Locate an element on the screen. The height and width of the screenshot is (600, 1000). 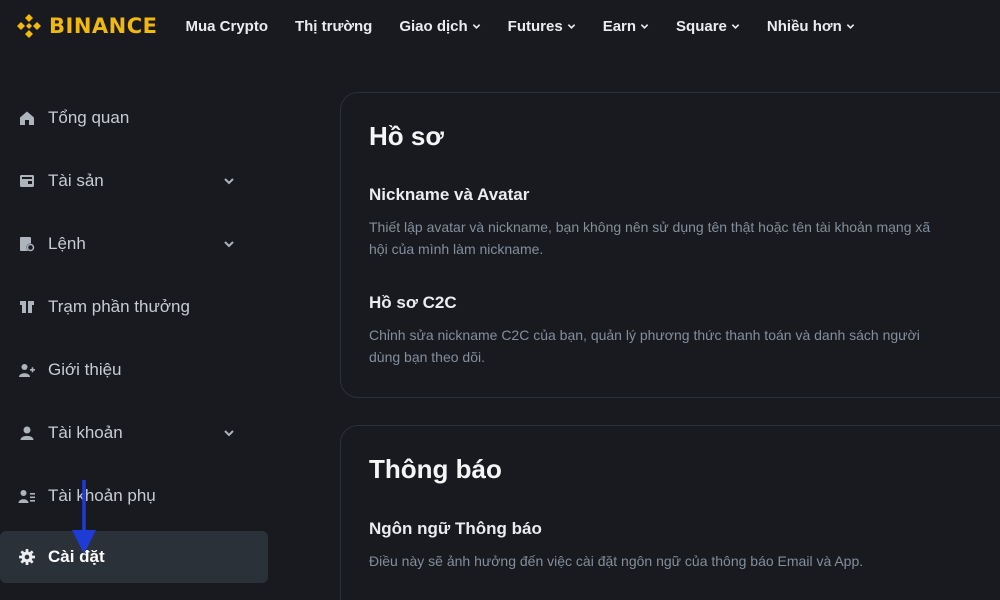
sidebar-item-label: Lệnh is located at coordinates (67, 243).